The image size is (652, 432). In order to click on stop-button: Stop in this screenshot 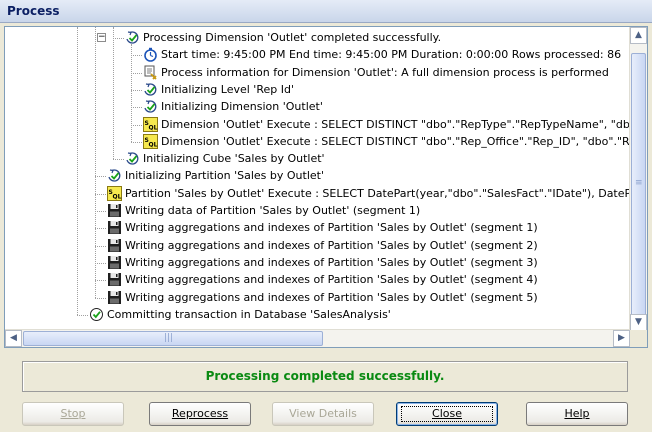, I will do `click(73, 414)`.